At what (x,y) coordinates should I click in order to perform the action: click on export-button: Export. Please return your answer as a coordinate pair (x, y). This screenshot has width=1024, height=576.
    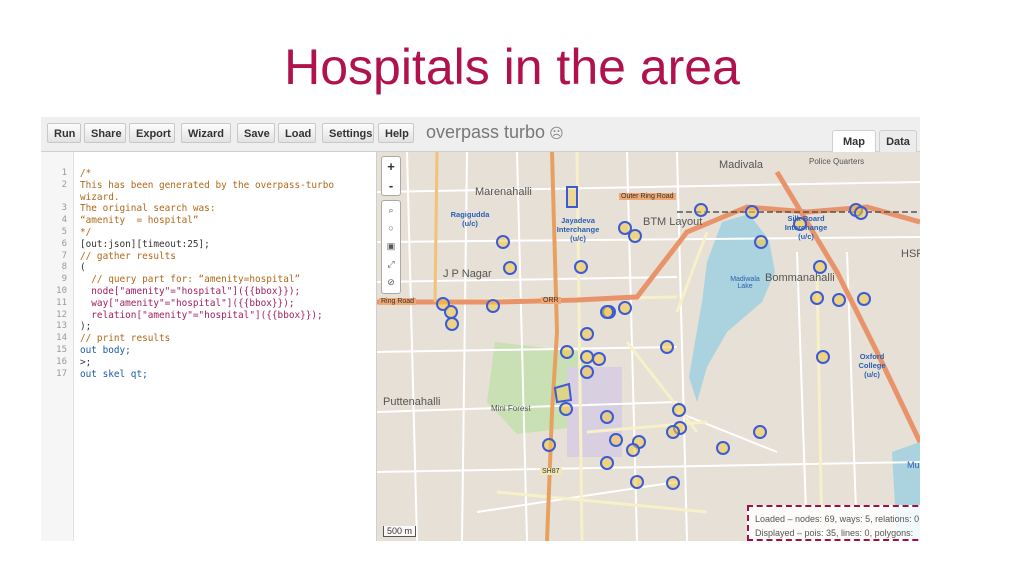
    Looking at the image, I should click on (152, 133).